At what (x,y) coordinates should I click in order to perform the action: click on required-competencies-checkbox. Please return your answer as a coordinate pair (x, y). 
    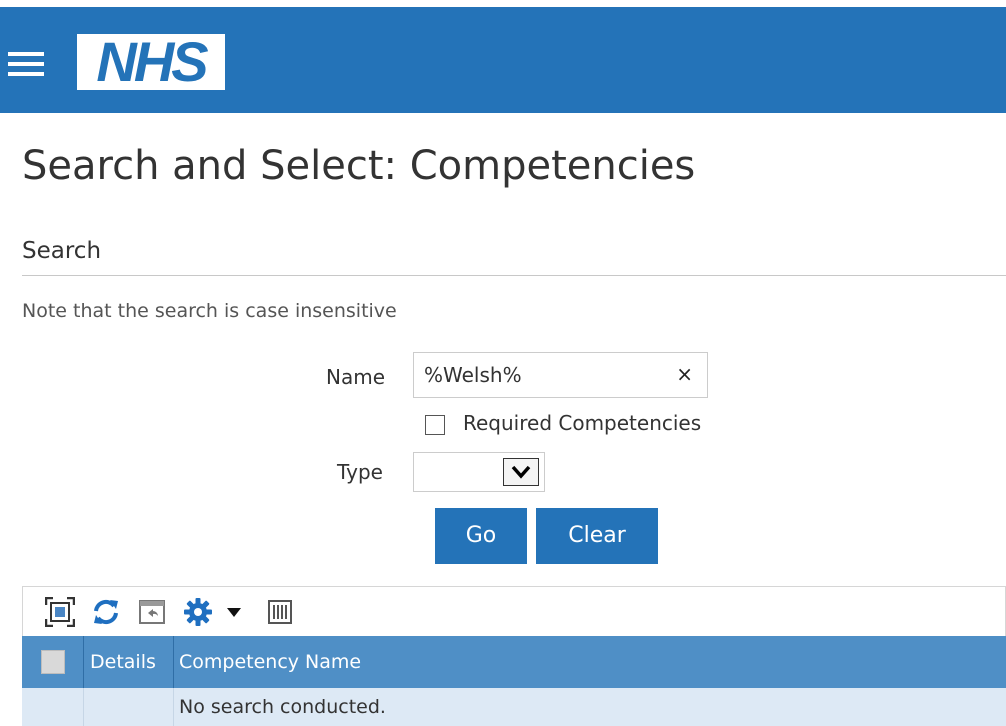
    Looking at the image, I should click on (435, 425).